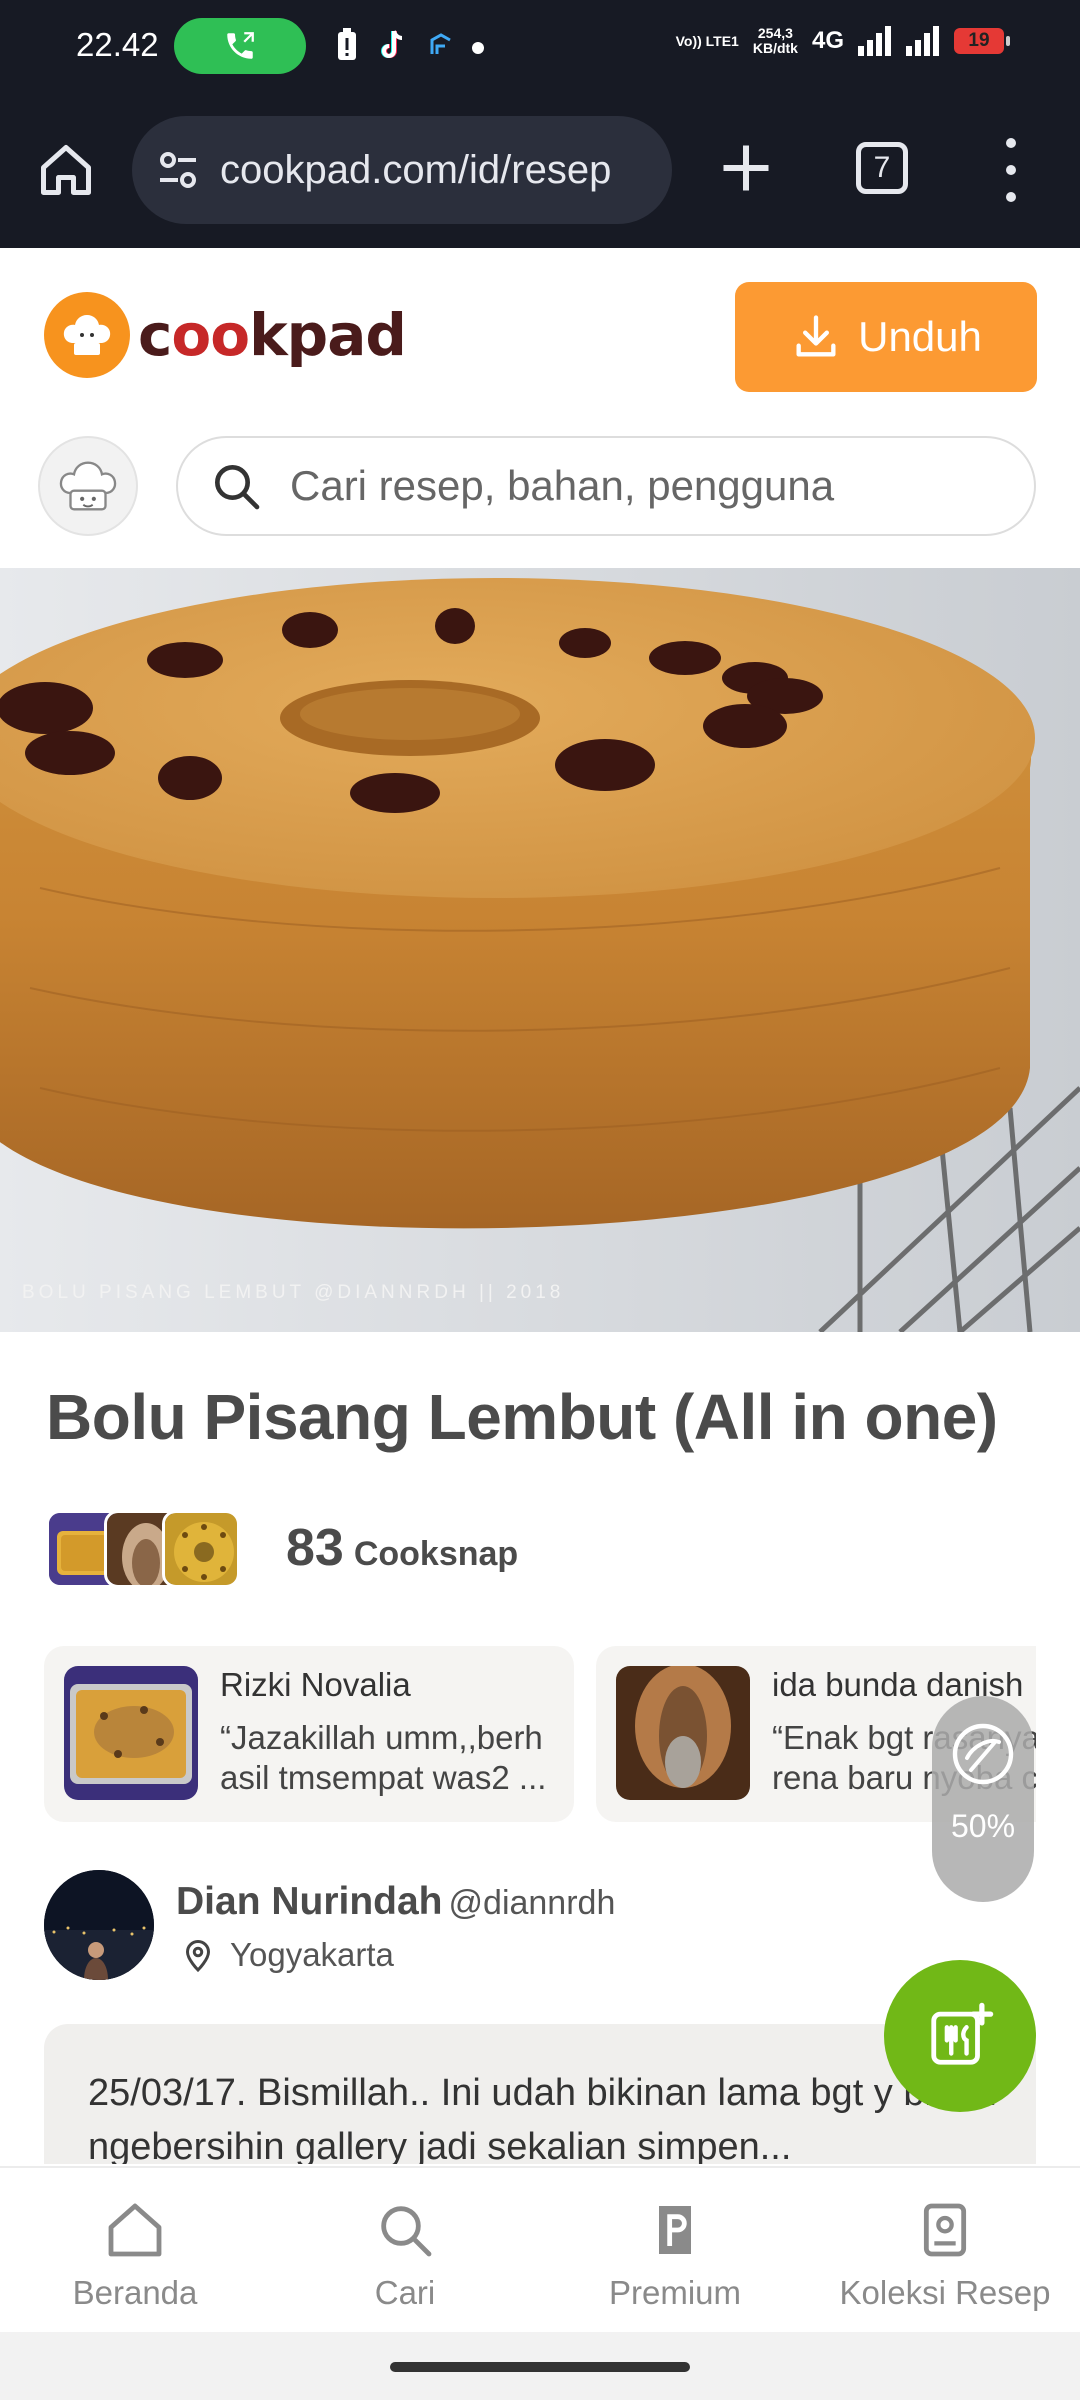 This screenshot has height=2400, width=1080. What do you see at coordinates (347, 44) in the screenshot?
I see `battery-alert-icon` at bounding box center [347, 44].